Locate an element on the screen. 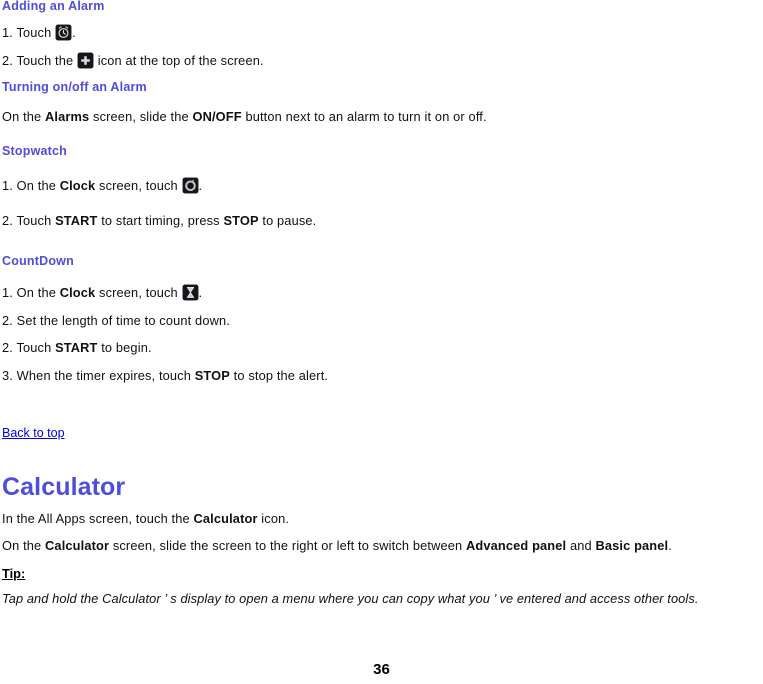  heading-turning-on-off-an-alarm: Turning on/off an Alarm is located at coordinates (74, 87).